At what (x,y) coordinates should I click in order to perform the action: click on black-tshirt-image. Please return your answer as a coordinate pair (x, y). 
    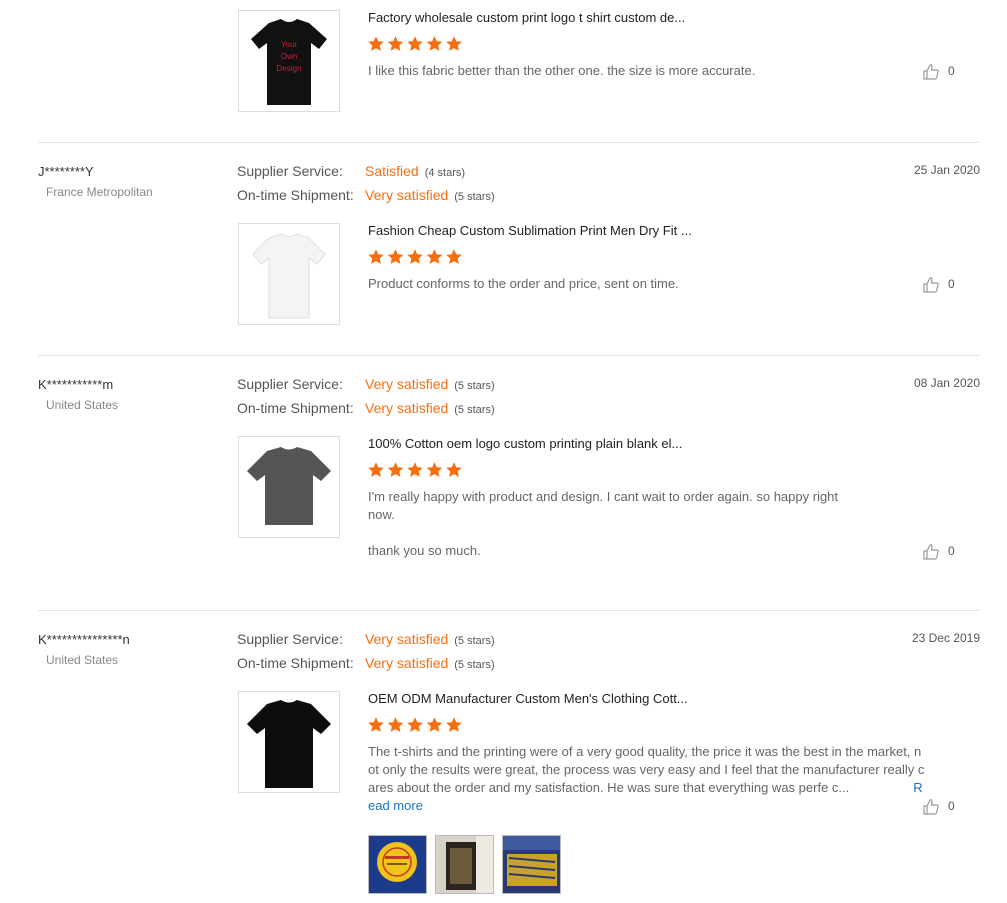
    Looking at the image, I should click on (289, 744).